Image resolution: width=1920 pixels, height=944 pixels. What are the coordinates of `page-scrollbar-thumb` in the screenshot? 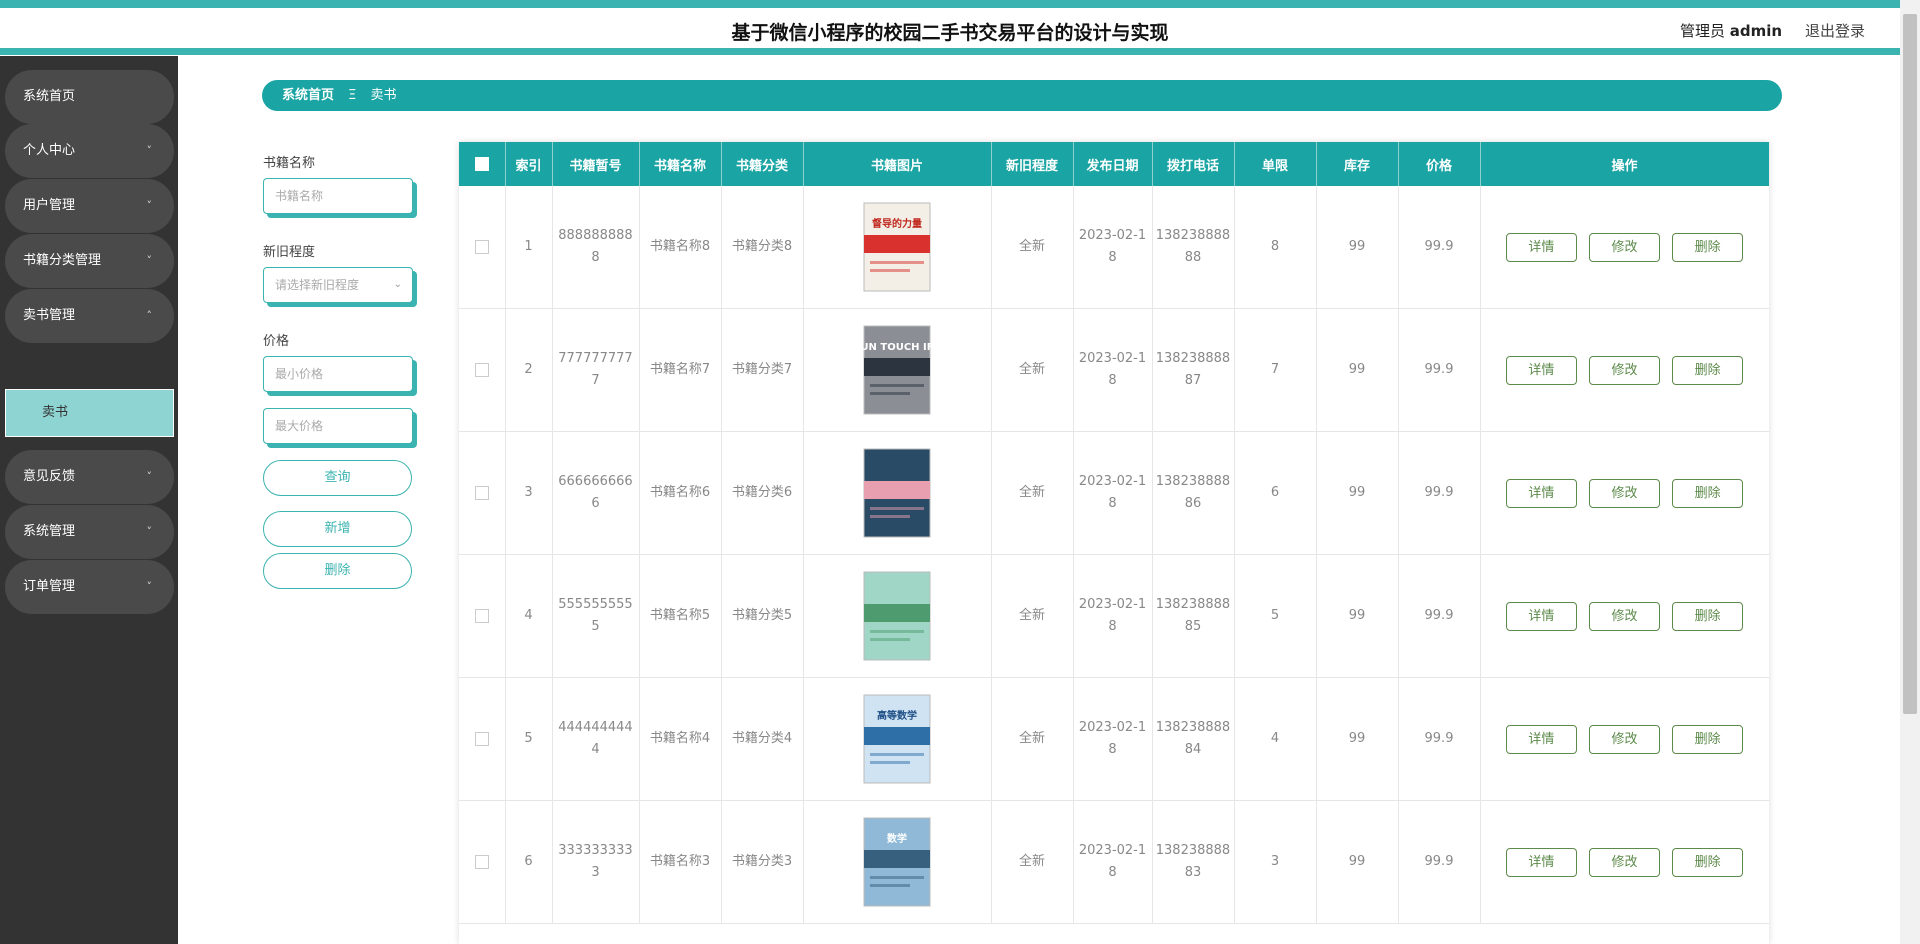 It's located at (1910, 364).